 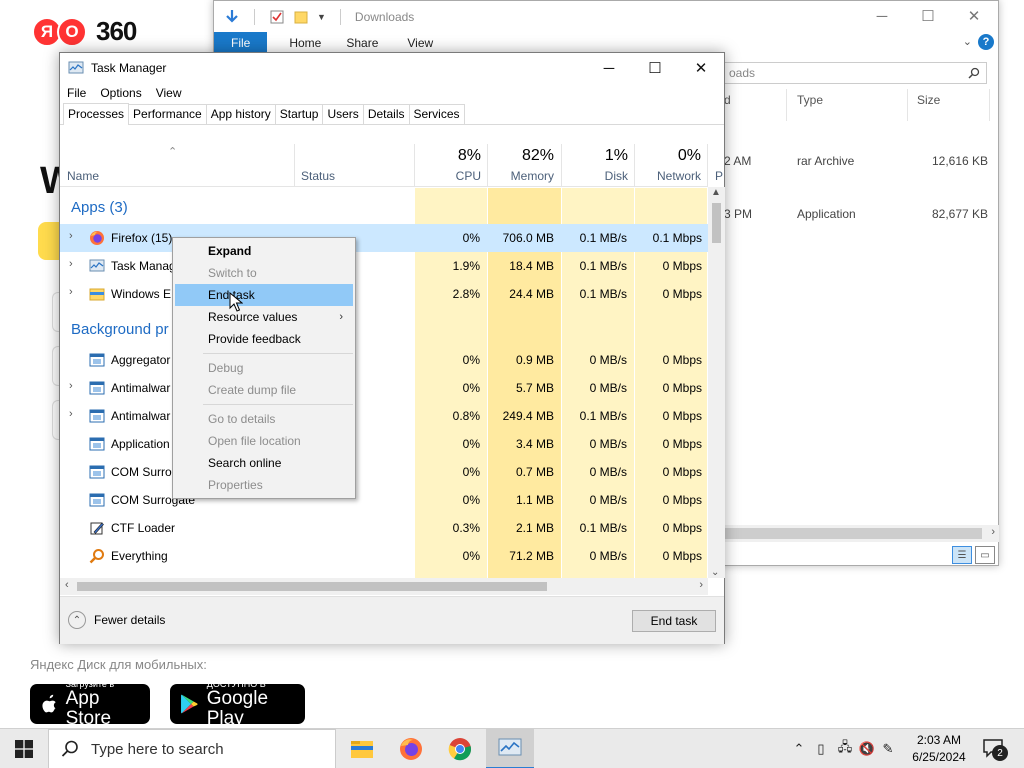 I want to click on tab-processes: Processes, so click(x=96, y=114).